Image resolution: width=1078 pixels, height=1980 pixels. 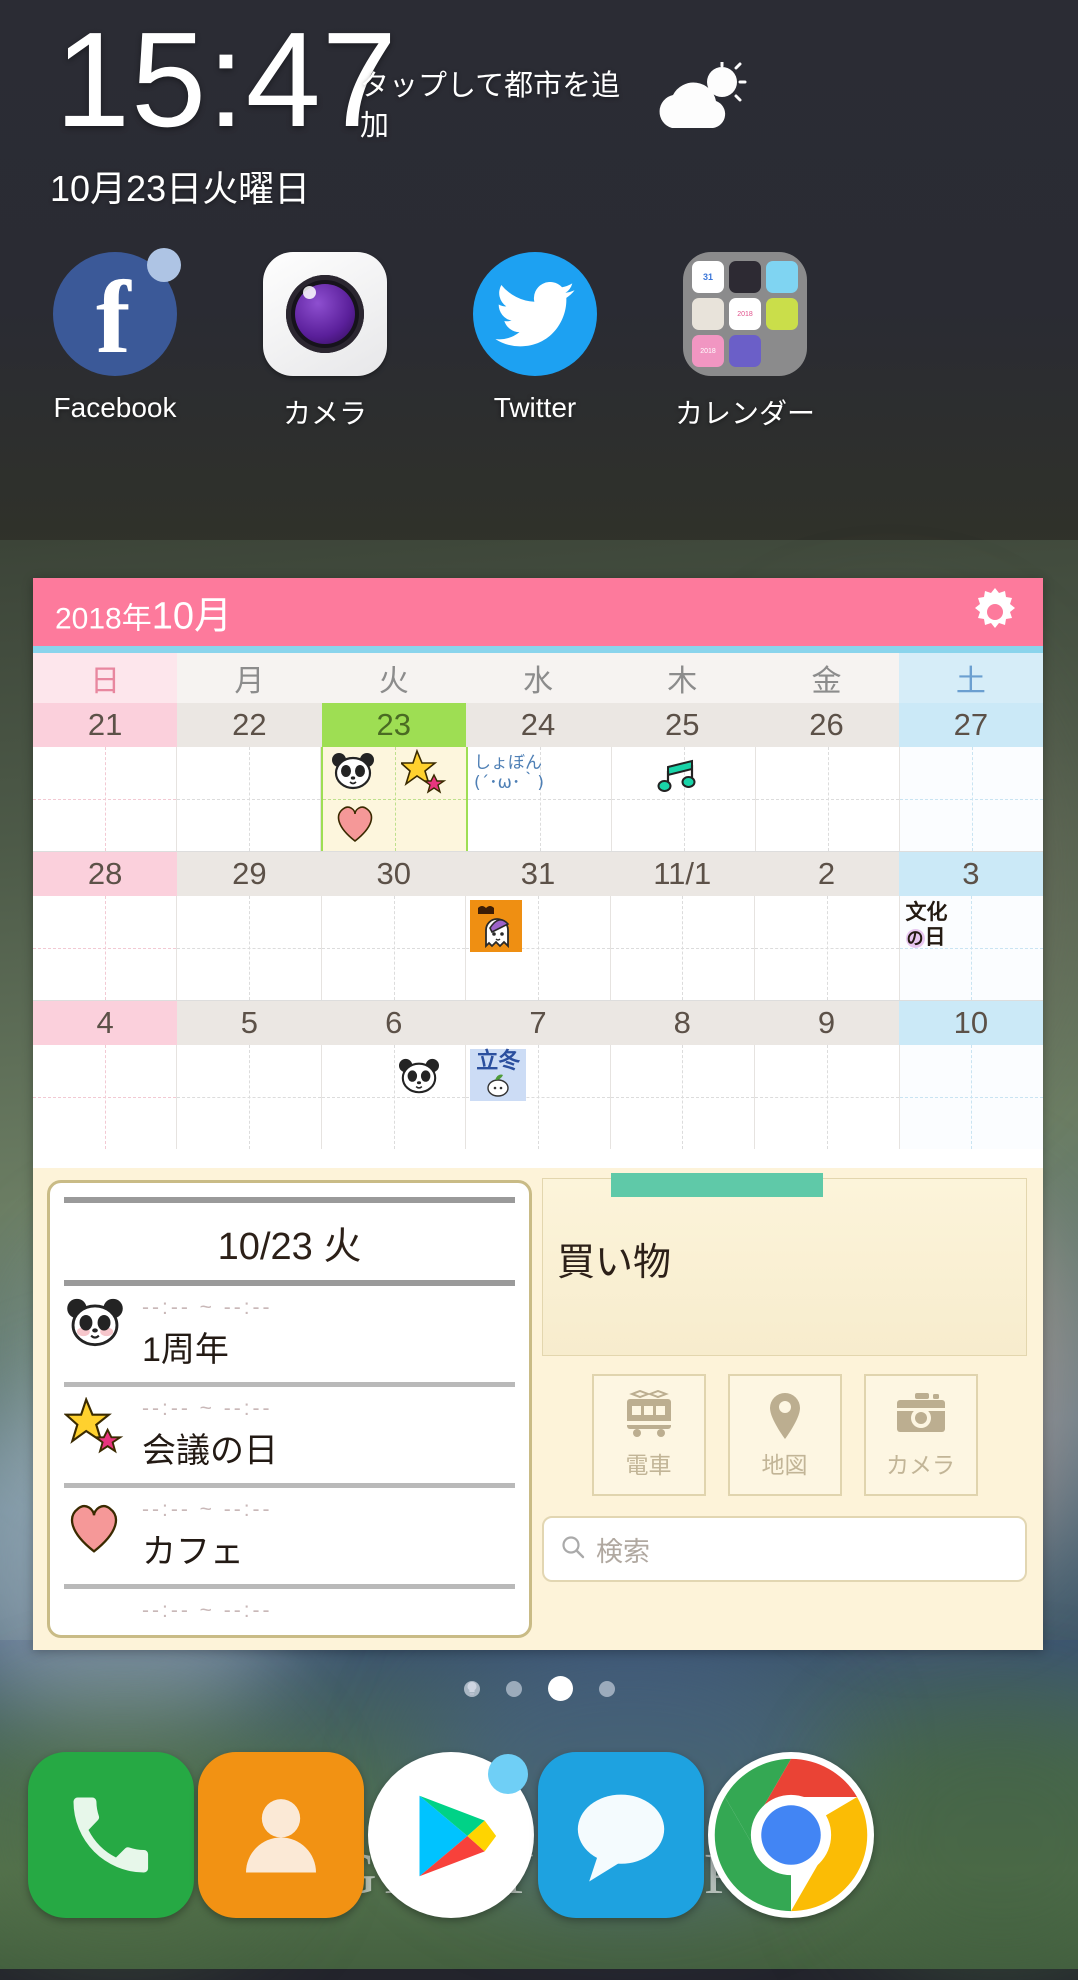 What do you see at coordinates (970, 874) in the screenshot?
I see `day-number: 3` at bounding box center [970, 874].